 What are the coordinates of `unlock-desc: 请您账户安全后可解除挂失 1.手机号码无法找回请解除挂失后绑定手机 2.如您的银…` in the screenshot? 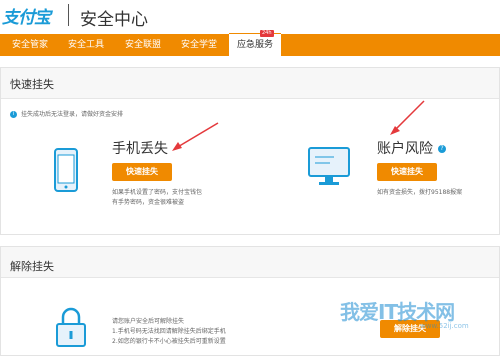 It's located at (169, 332).